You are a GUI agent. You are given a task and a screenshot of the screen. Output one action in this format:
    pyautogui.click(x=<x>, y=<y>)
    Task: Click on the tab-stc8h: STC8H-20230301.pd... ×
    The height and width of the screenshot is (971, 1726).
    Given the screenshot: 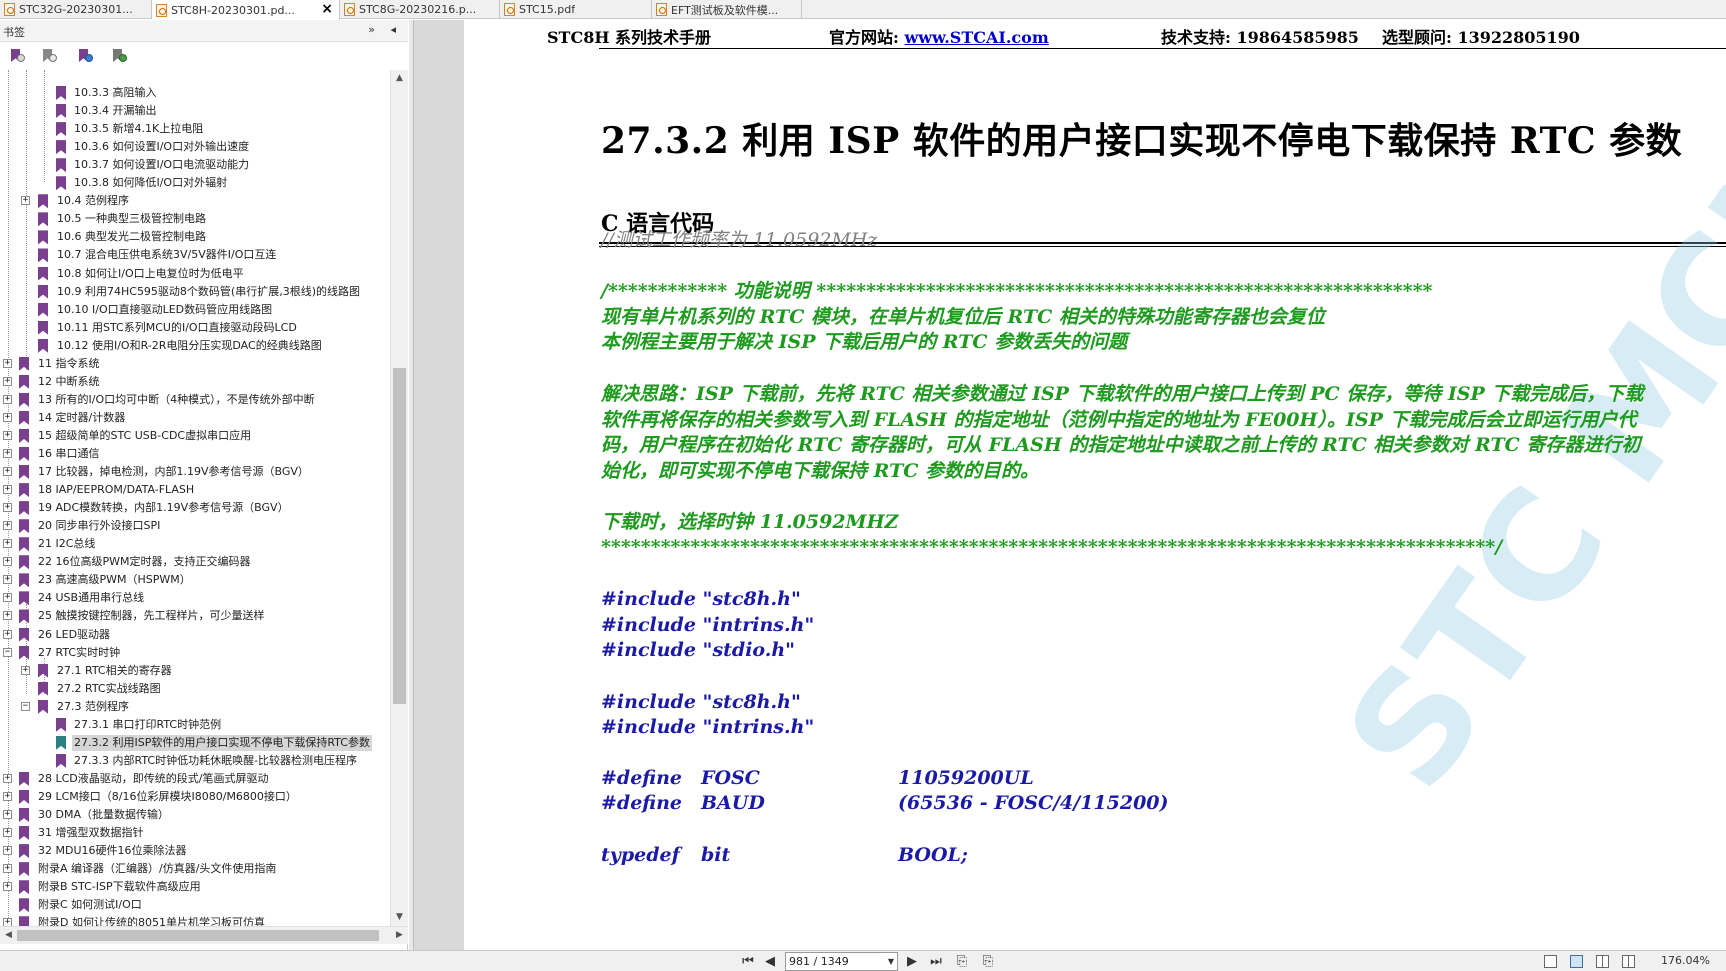 What is the action you would take?
    pyautogui.click(x=246, y=10)
    